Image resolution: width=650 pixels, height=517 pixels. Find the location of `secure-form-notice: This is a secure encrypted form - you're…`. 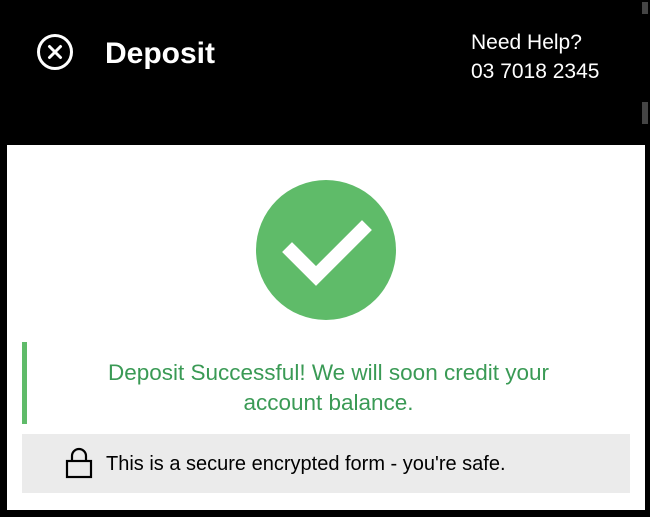

secure-form-notice: This is a secure encrypted form - you're… is located at coordinates (326, 463).